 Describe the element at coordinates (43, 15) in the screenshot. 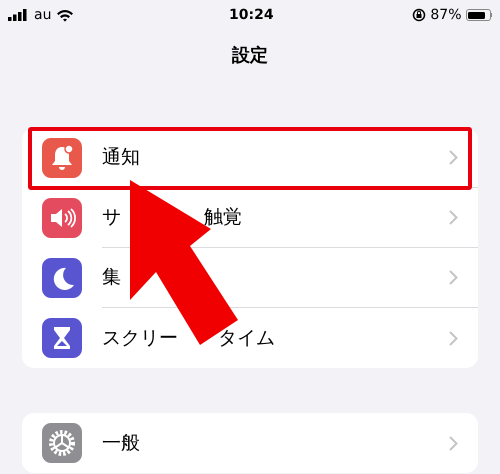

I see `carrier-name: au` at that location.